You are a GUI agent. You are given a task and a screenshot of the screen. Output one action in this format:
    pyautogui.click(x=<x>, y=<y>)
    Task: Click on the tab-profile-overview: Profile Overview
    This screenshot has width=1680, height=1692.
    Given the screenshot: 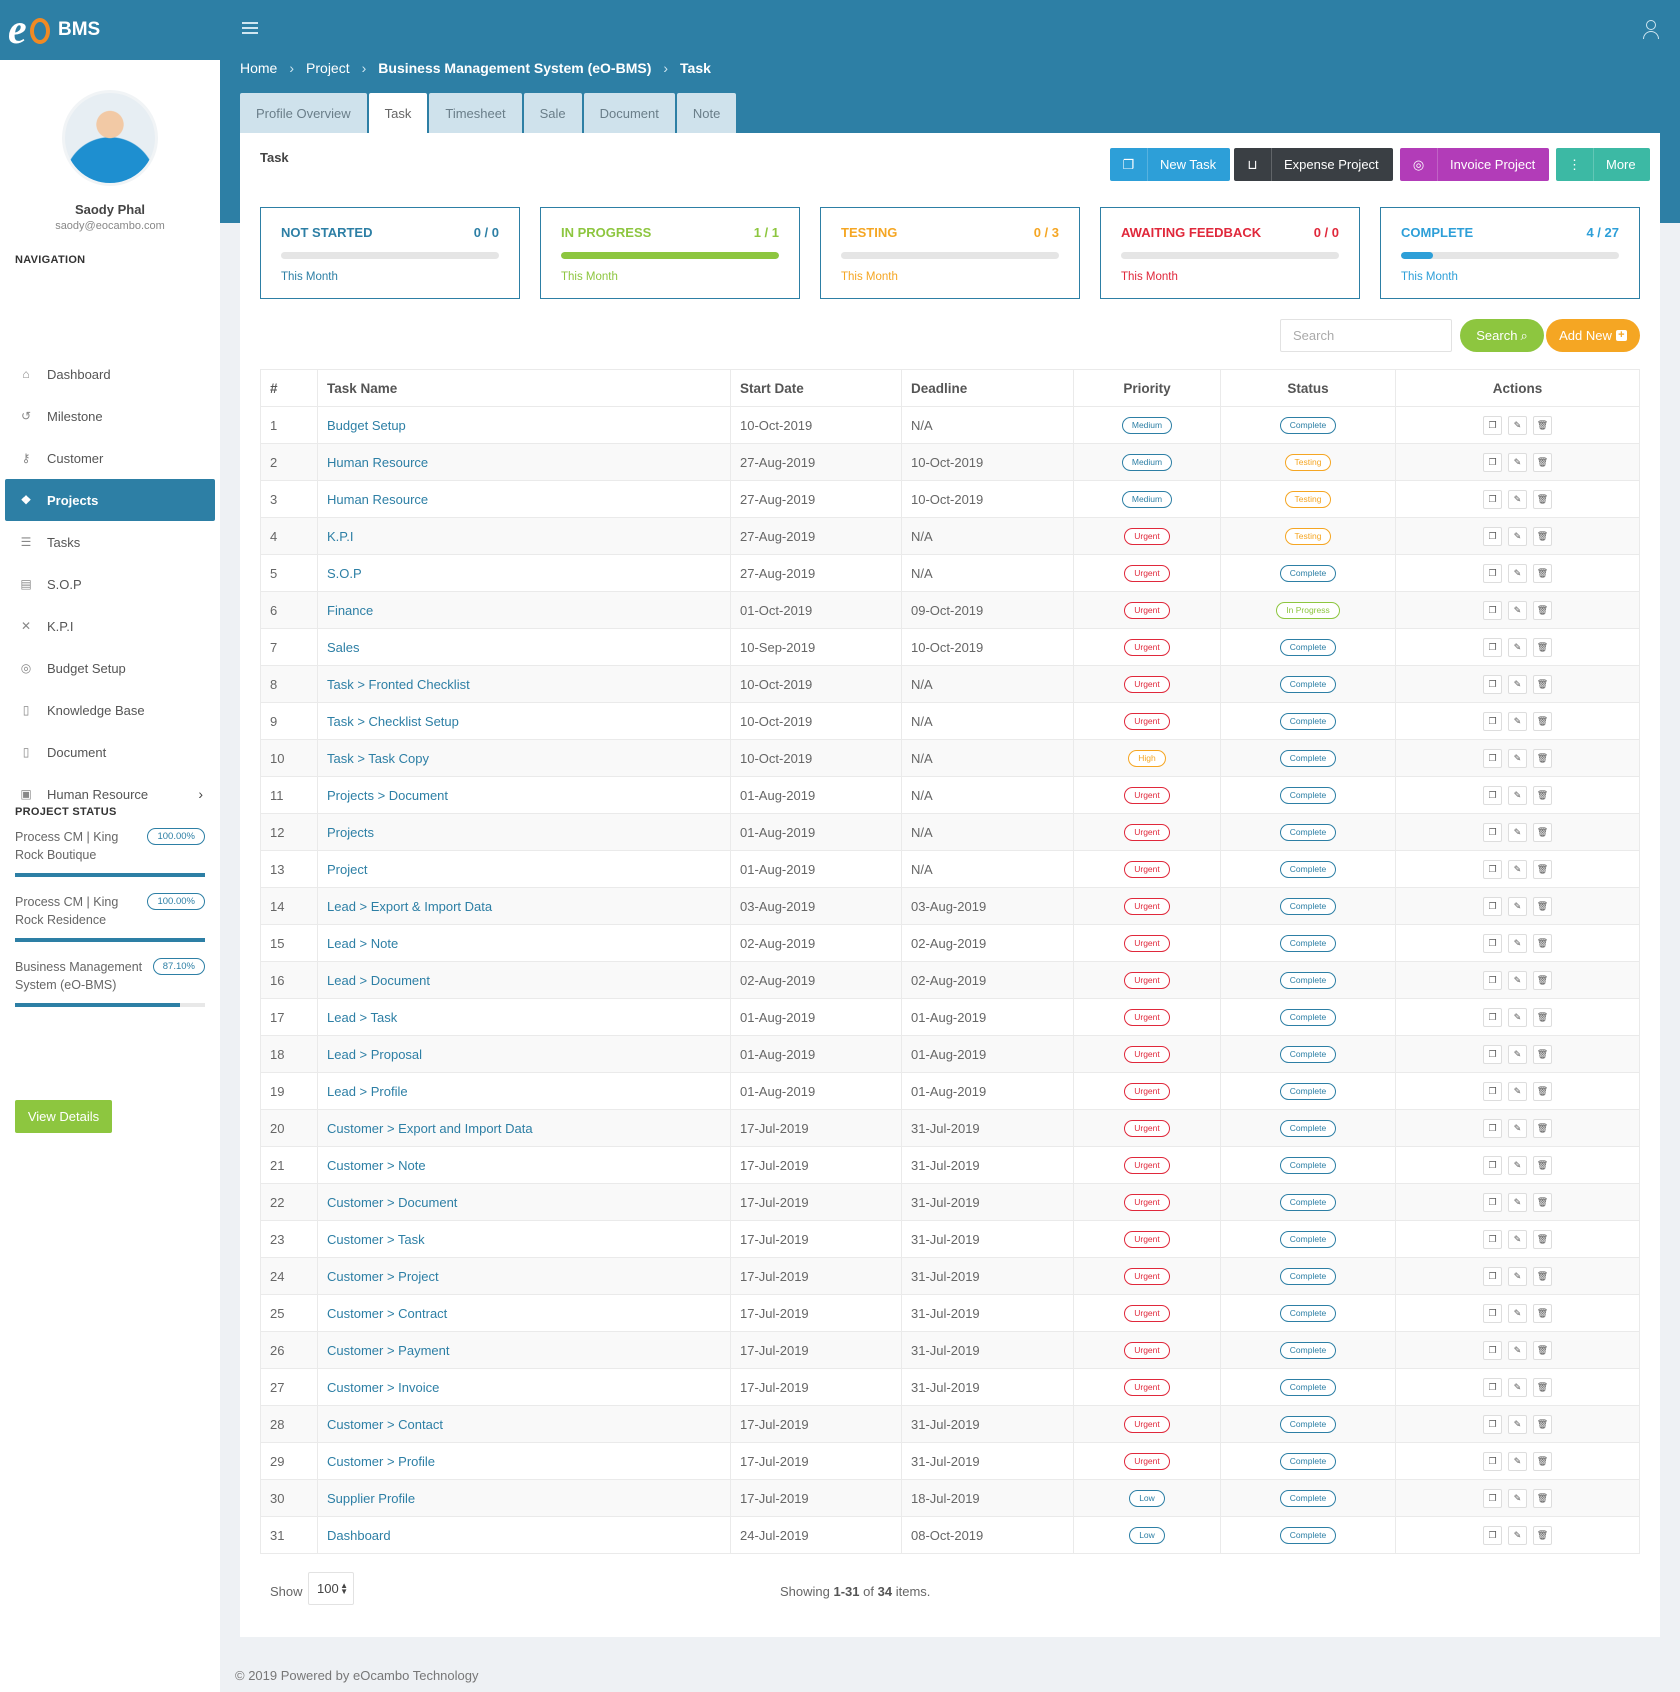 What is the action you would take?
    pyautogui.click(x=303, y=113)
    